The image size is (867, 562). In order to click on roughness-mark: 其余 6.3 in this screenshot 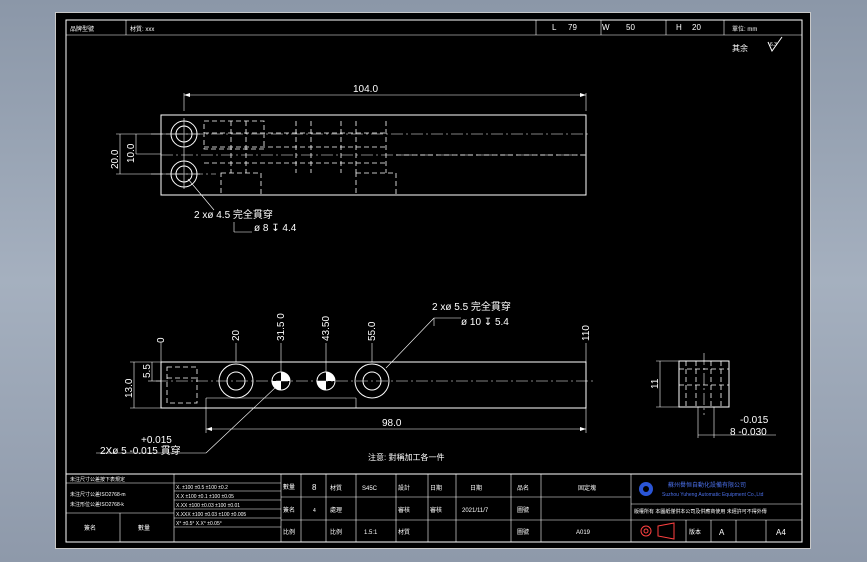, I will do `click(757, 44)`.